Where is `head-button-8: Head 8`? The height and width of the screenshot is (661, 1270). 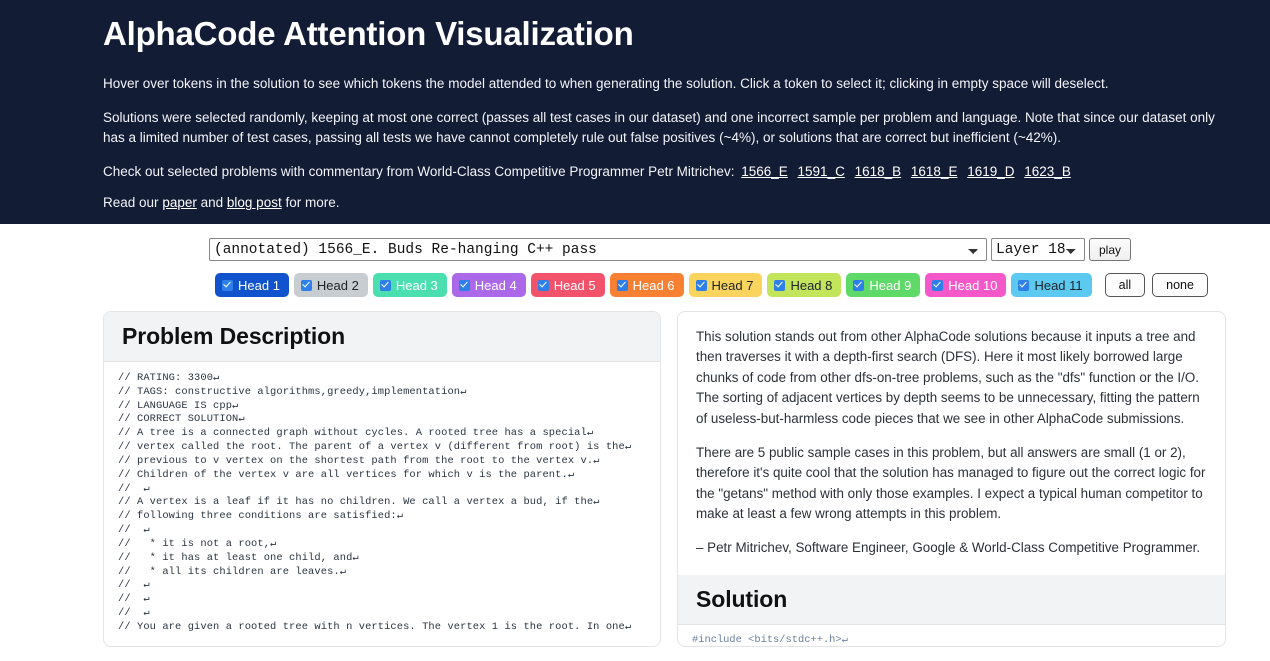
head-button-8: Head 8 is located at coordinates (804, 285).